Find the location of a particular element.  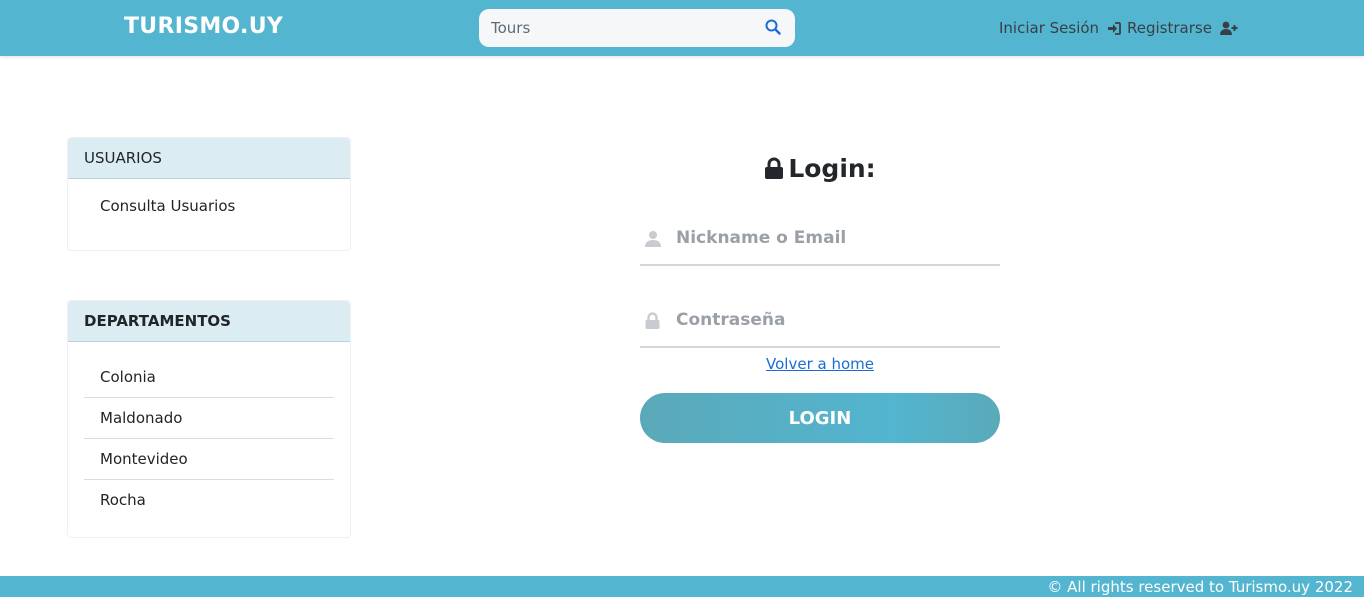

footer: © All rights reserved to Turismo.uy 2022 is located at coordinates (682, 586).